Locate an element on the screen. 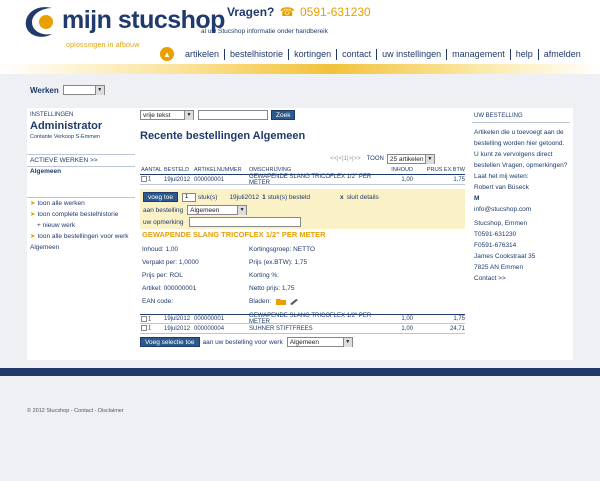 Image resolution: width=600 pixels, height=481 pixels. fax-number: F0591-676314 is located at coordinates (495, 245).